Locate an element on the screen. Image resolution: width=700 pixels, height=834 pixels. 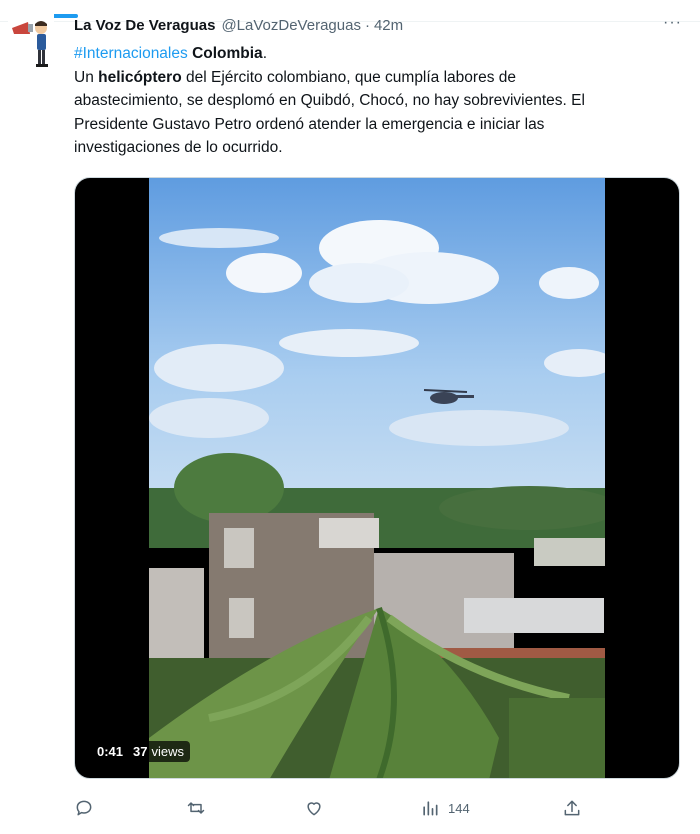
retweet-button is located at coordinates (196, 808).